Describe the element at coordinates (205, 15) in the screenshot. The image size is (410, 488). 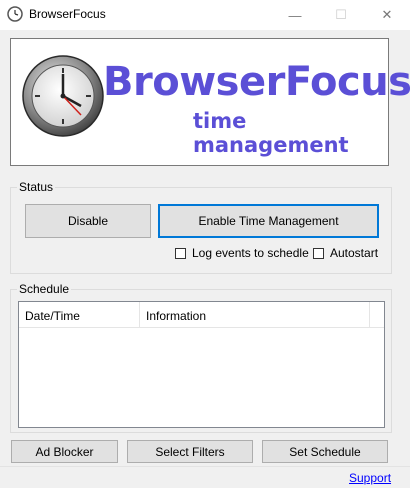
I see `title-bar: BrowserFocus — ☐ ✕` at that location.